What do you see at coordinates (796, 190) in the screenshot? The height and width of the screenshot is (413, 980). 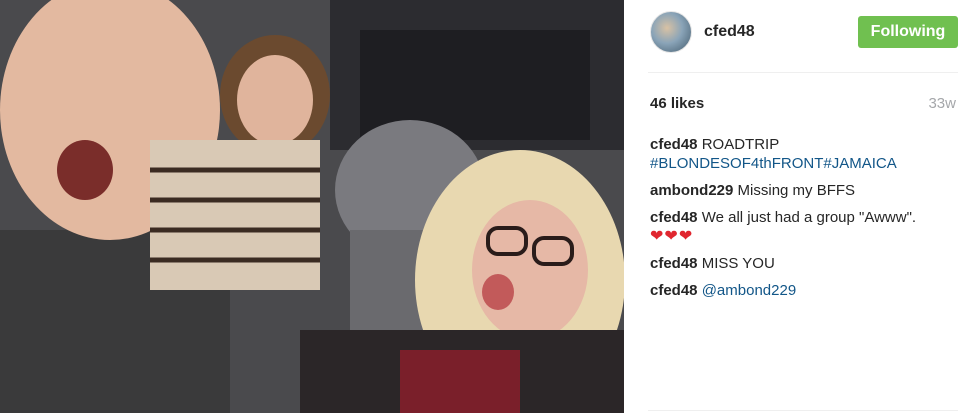 I see `comment-text: Missing my BFFS` at bounding box center [796, 190].